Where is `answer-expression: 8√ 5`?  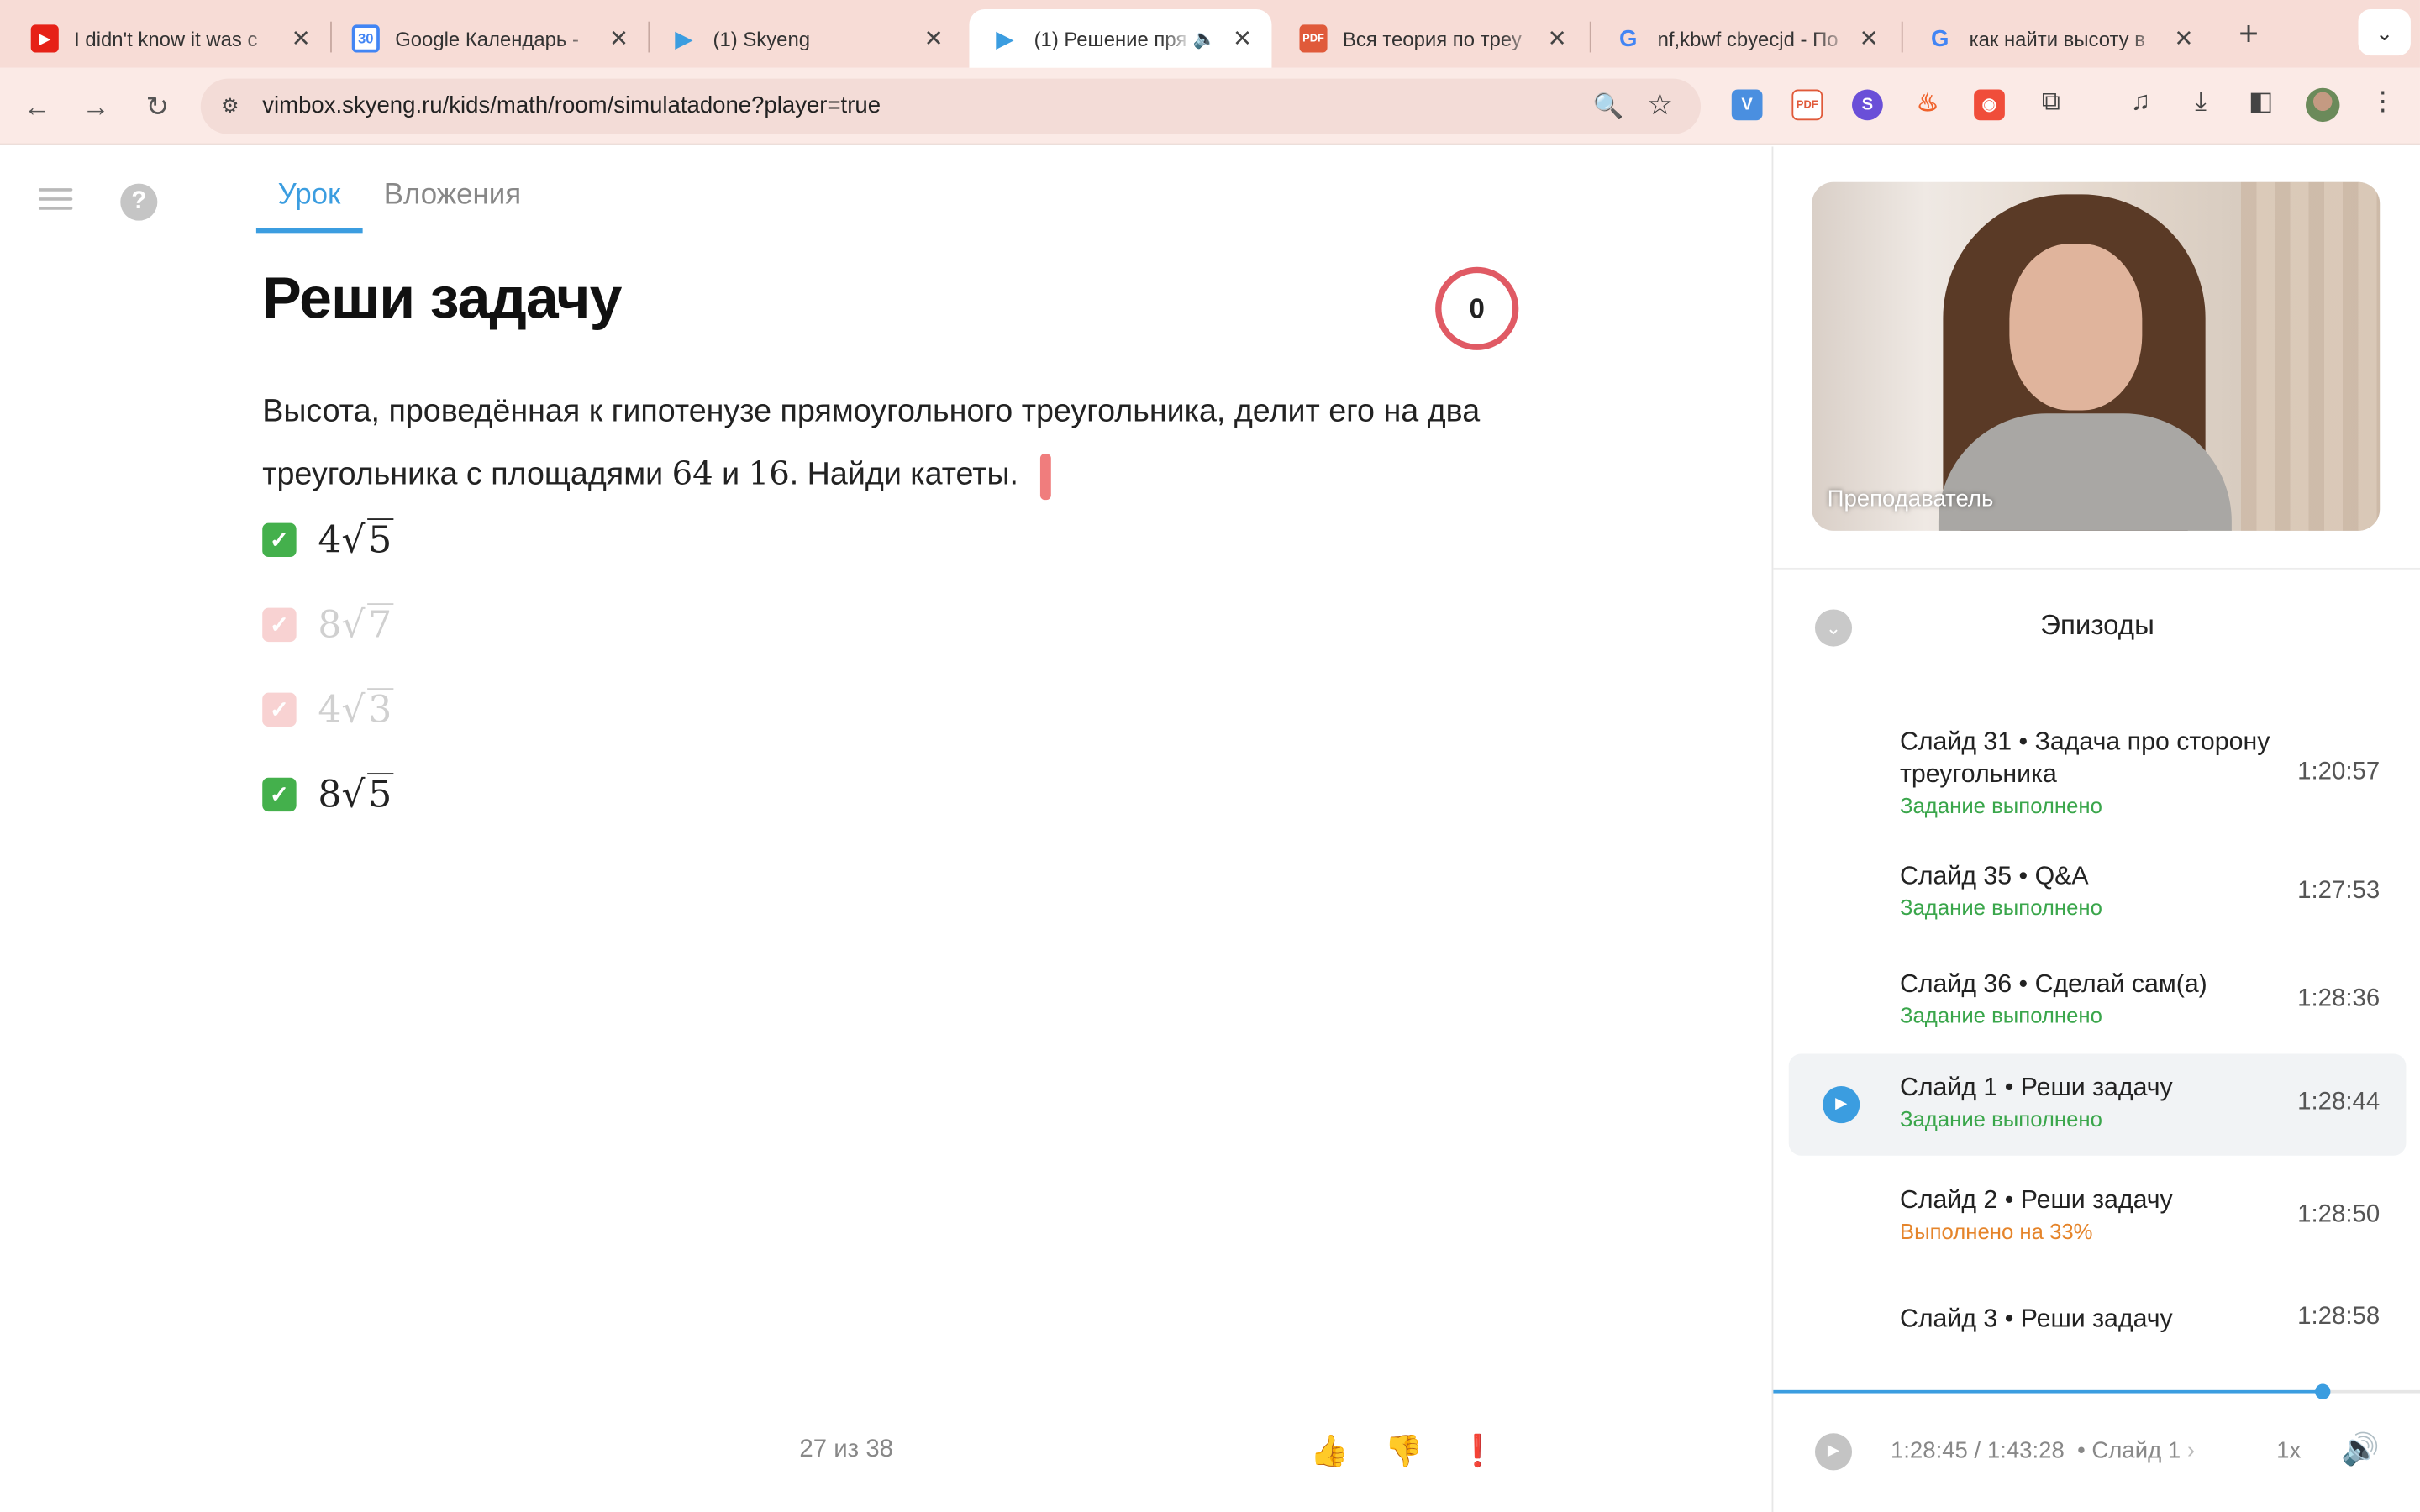
answer-expression: 8√ 5 is located at coordinates (356, 794).